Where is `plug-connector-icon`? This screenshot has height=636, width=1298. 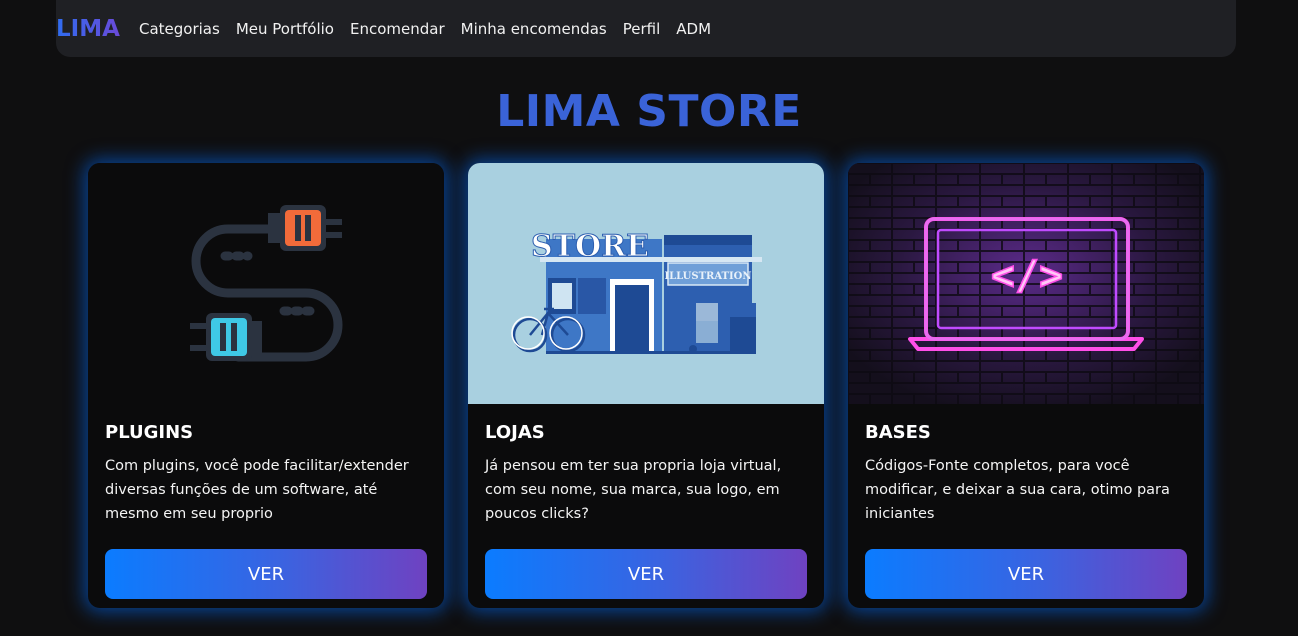
plug-connector-icon is located at coordinates (266, 283).